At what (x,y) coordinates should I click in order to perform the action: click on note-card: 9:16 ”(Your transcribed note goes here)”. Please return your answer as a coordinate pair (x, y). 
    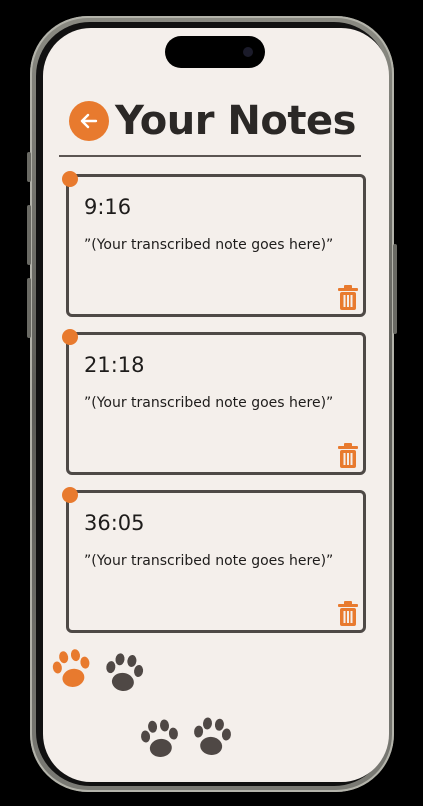
    Looking at the image, I should click on (214, 244).